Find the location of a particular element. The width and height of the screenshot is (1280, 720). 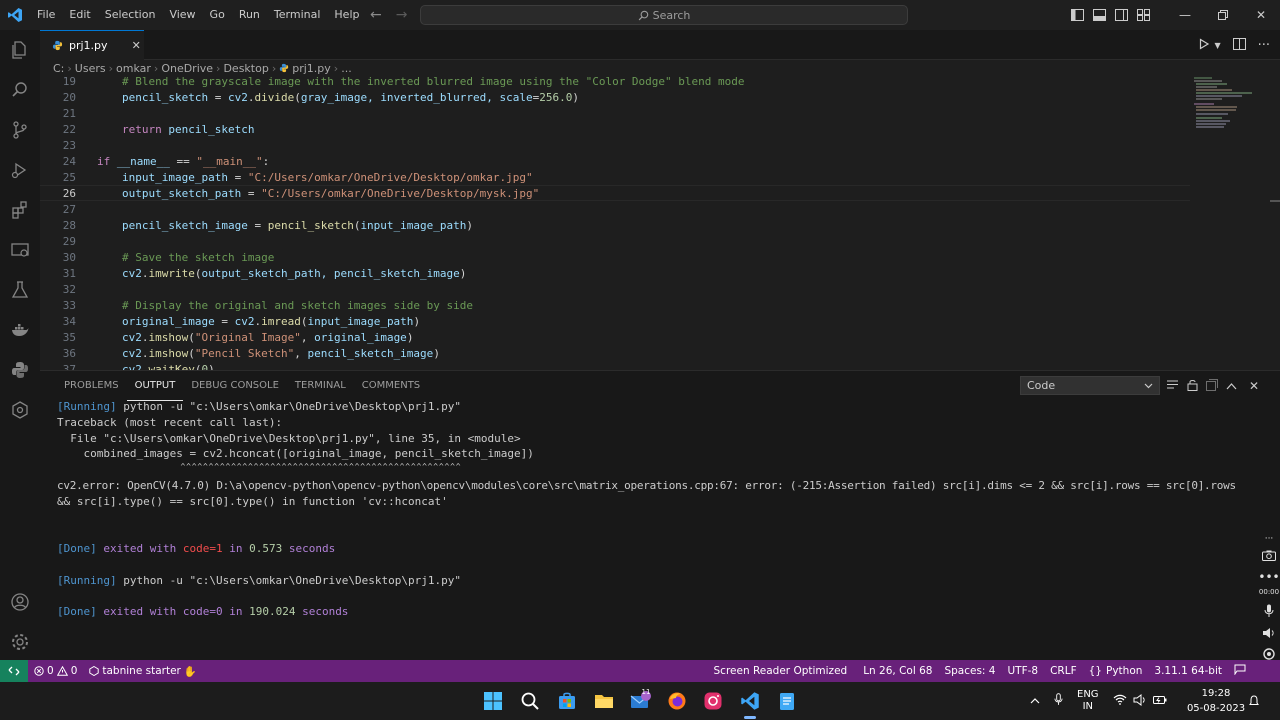

close-window-icon: ✕ is located at coordinates (1261, 15).